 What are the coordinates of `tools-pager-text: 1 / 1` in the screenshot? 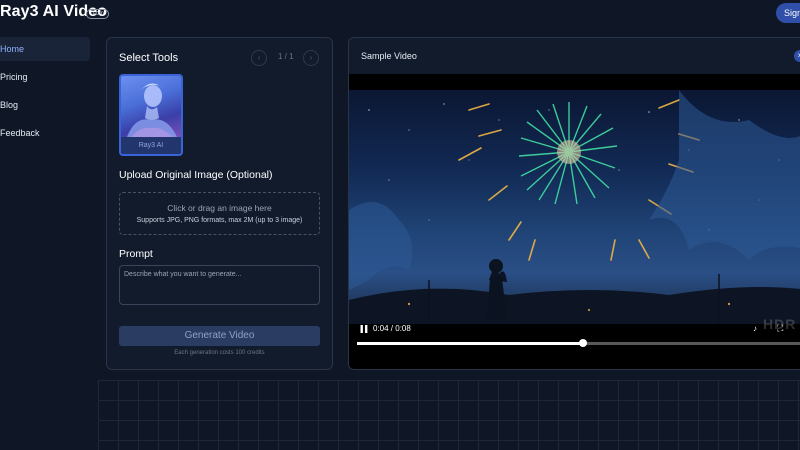 It's located at (286, 56).